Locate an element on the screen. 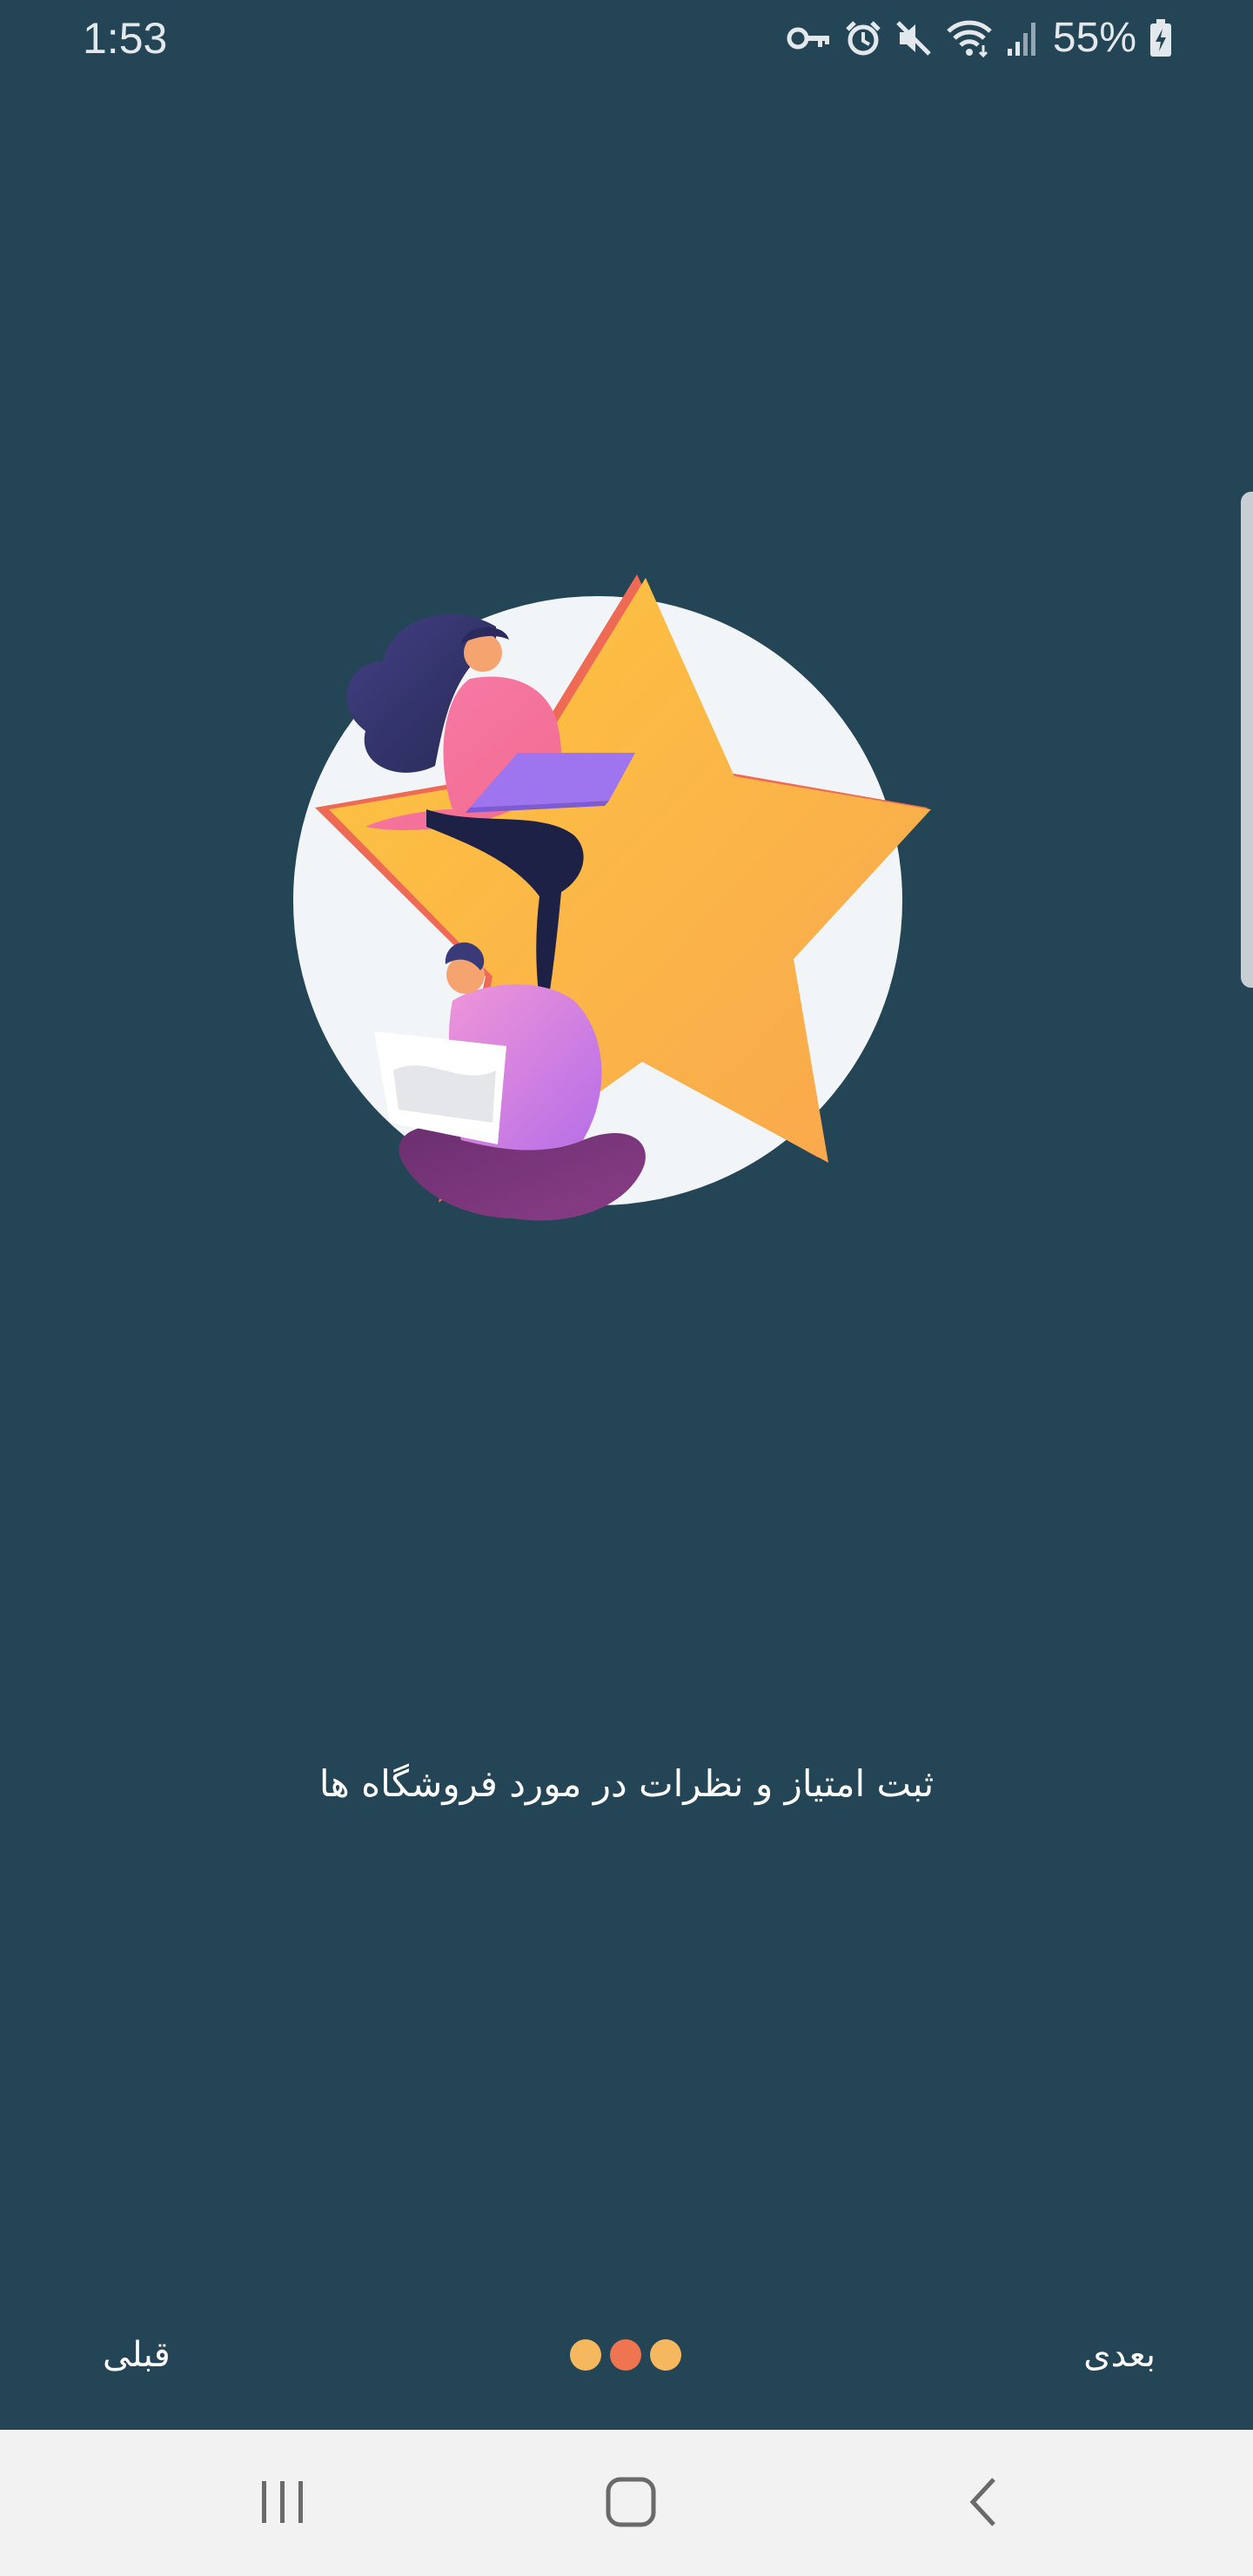 The height and width of the screenshot is (2576, 1253). home-icon is located at coordinates (631, 2504).